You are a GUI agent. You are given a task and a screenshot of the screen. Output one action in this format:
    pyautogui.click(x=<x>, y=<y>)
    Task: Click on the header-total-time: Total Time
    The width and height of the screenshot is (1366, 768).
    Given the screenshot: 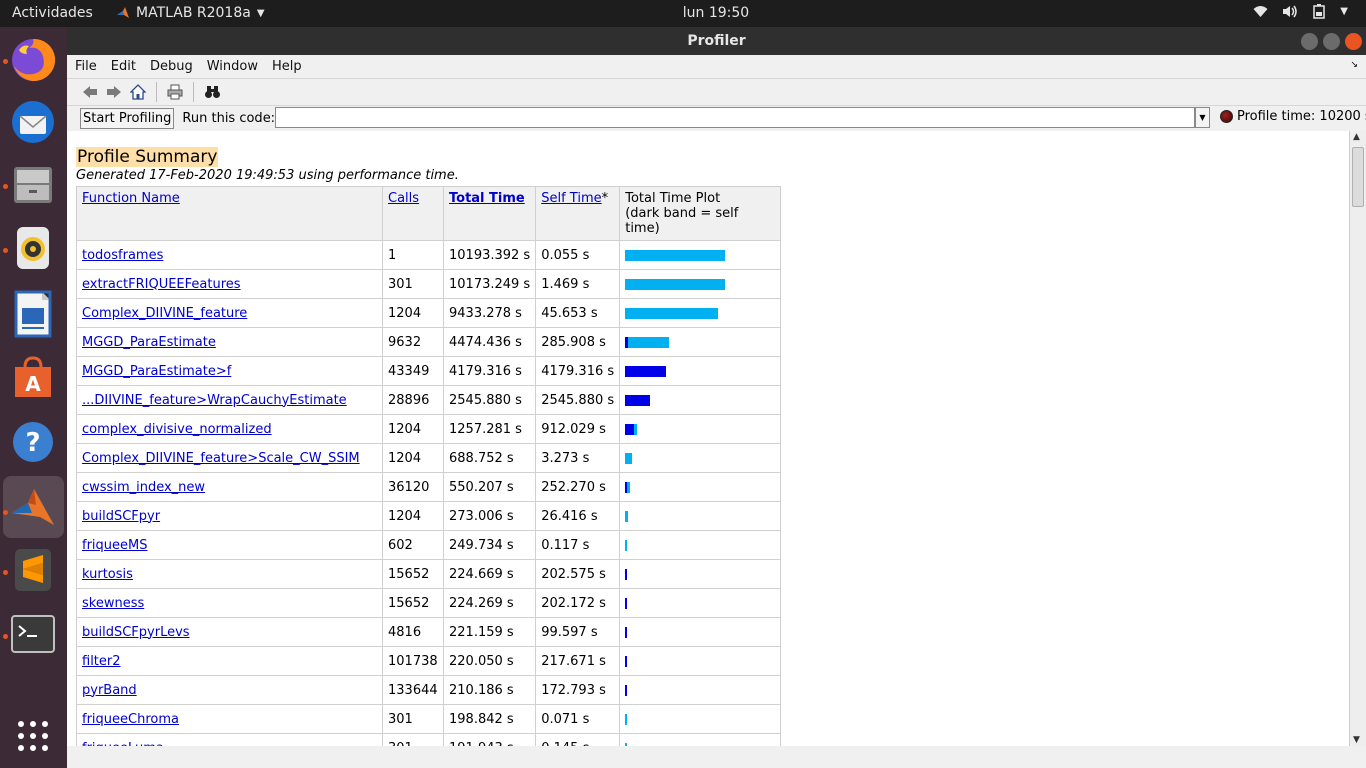 What is the action you would take?
    pyautogui.click(x=489, y=213)
    